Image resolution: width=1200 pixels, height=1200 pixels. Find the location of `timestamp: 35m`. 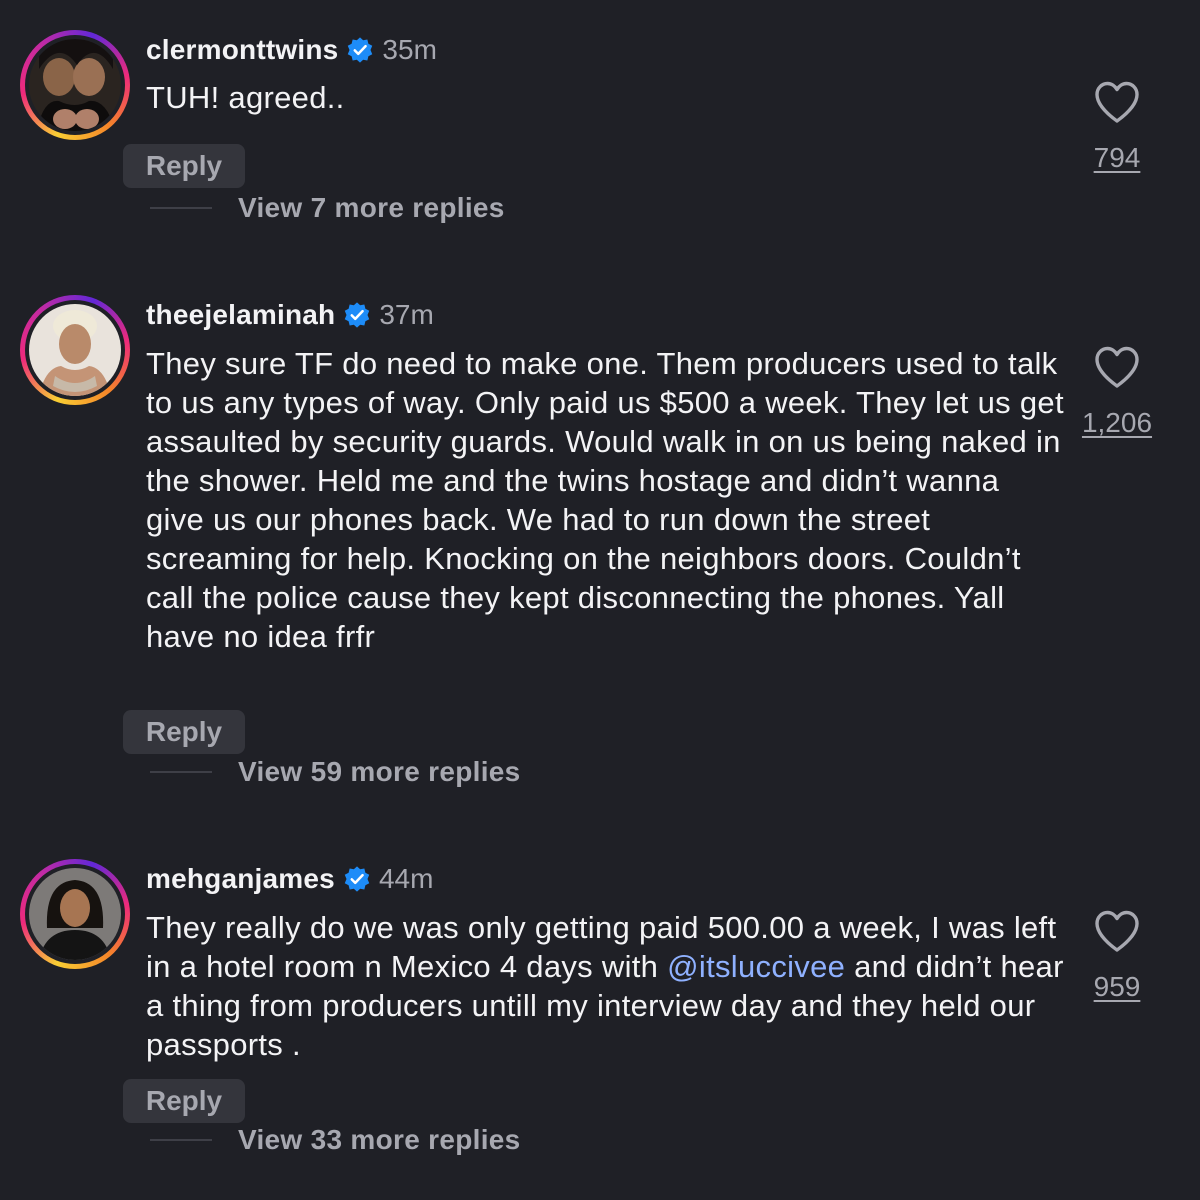

timestamp: 35m is located at coordinates (409, 49).